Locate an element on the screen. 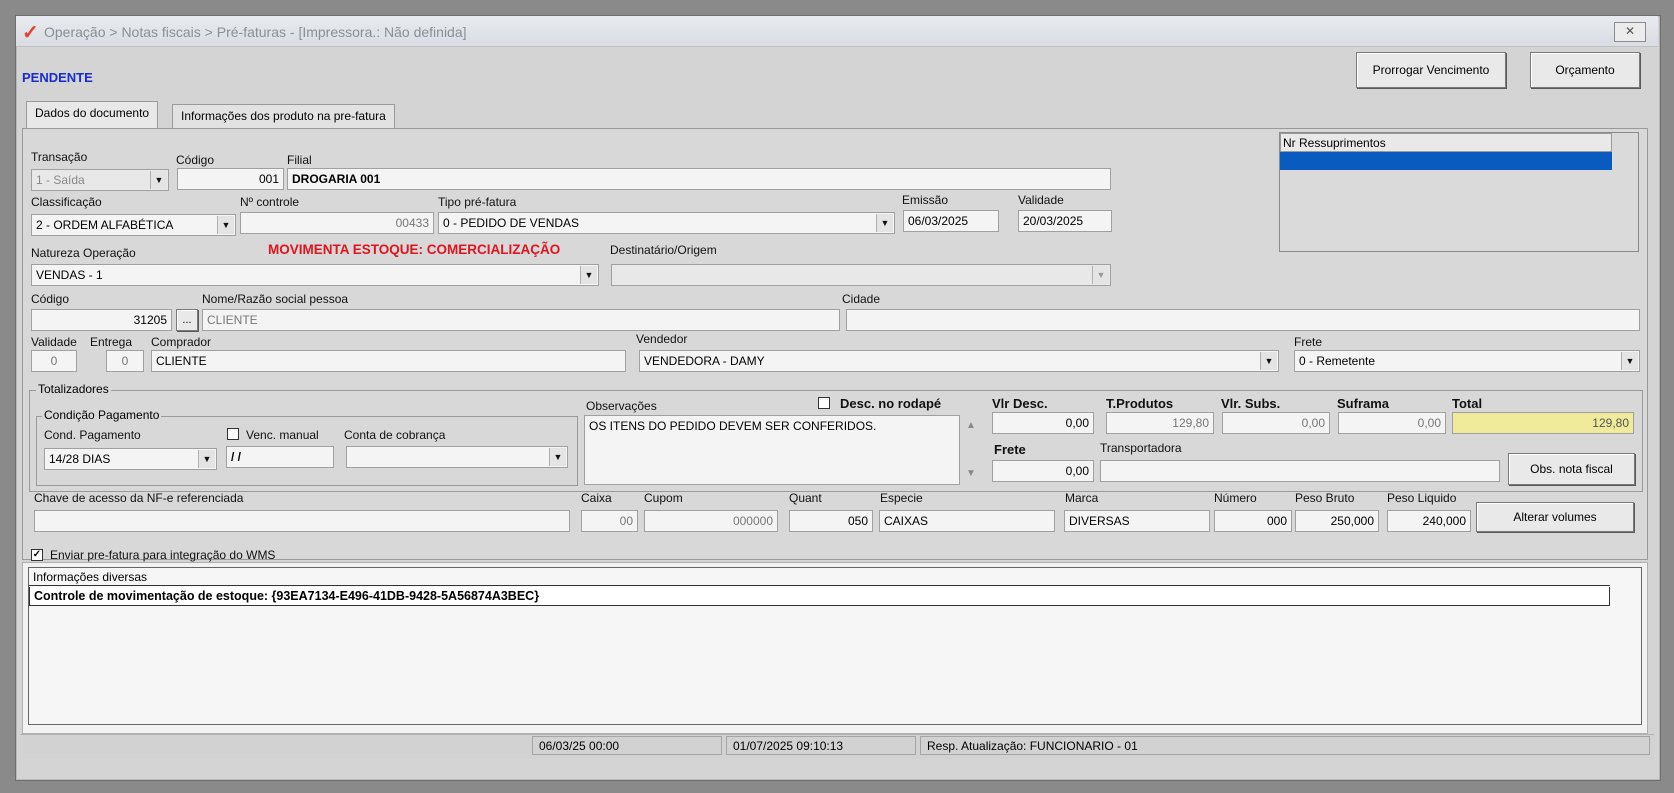  tab-dados-documento: Dados do documento is located at coordinates (92, 115).